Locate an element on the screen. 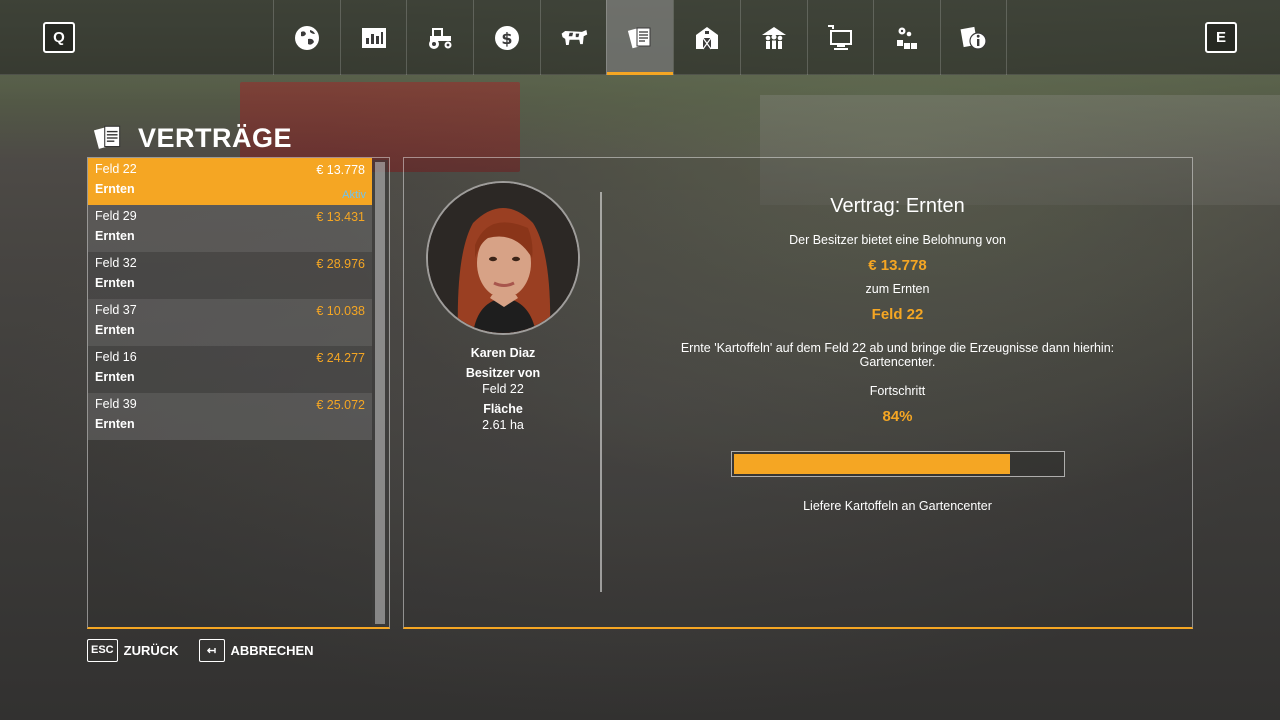 Image resolution: width=1280 pixels, height=720 pixels. next-page-key: E is located at coordinates (1221, 37).